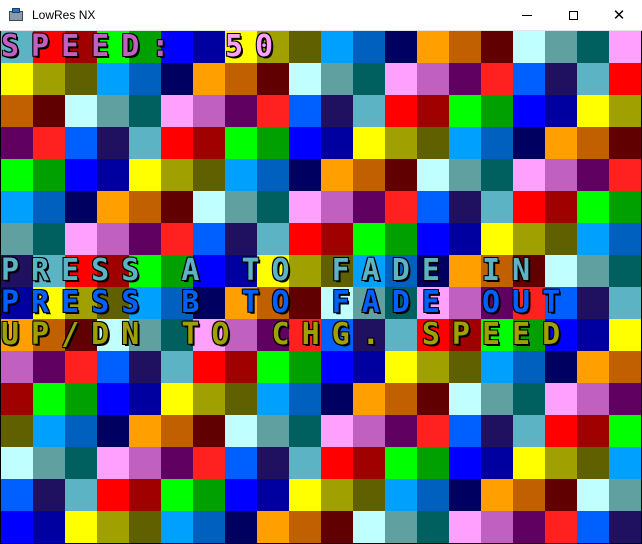  I want to click on speed-value: 50, so click(255, 47).